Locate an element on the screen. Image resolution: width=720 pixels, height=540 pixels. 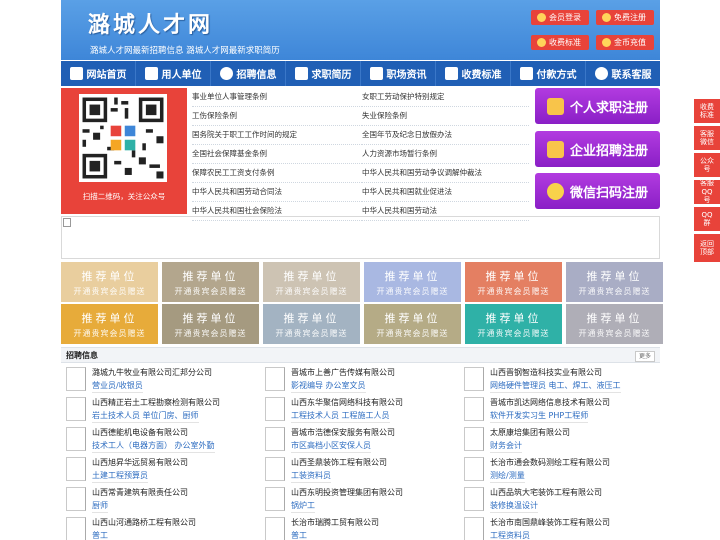
nav-payment: 付款方式 is located at coordinates (548, 73).